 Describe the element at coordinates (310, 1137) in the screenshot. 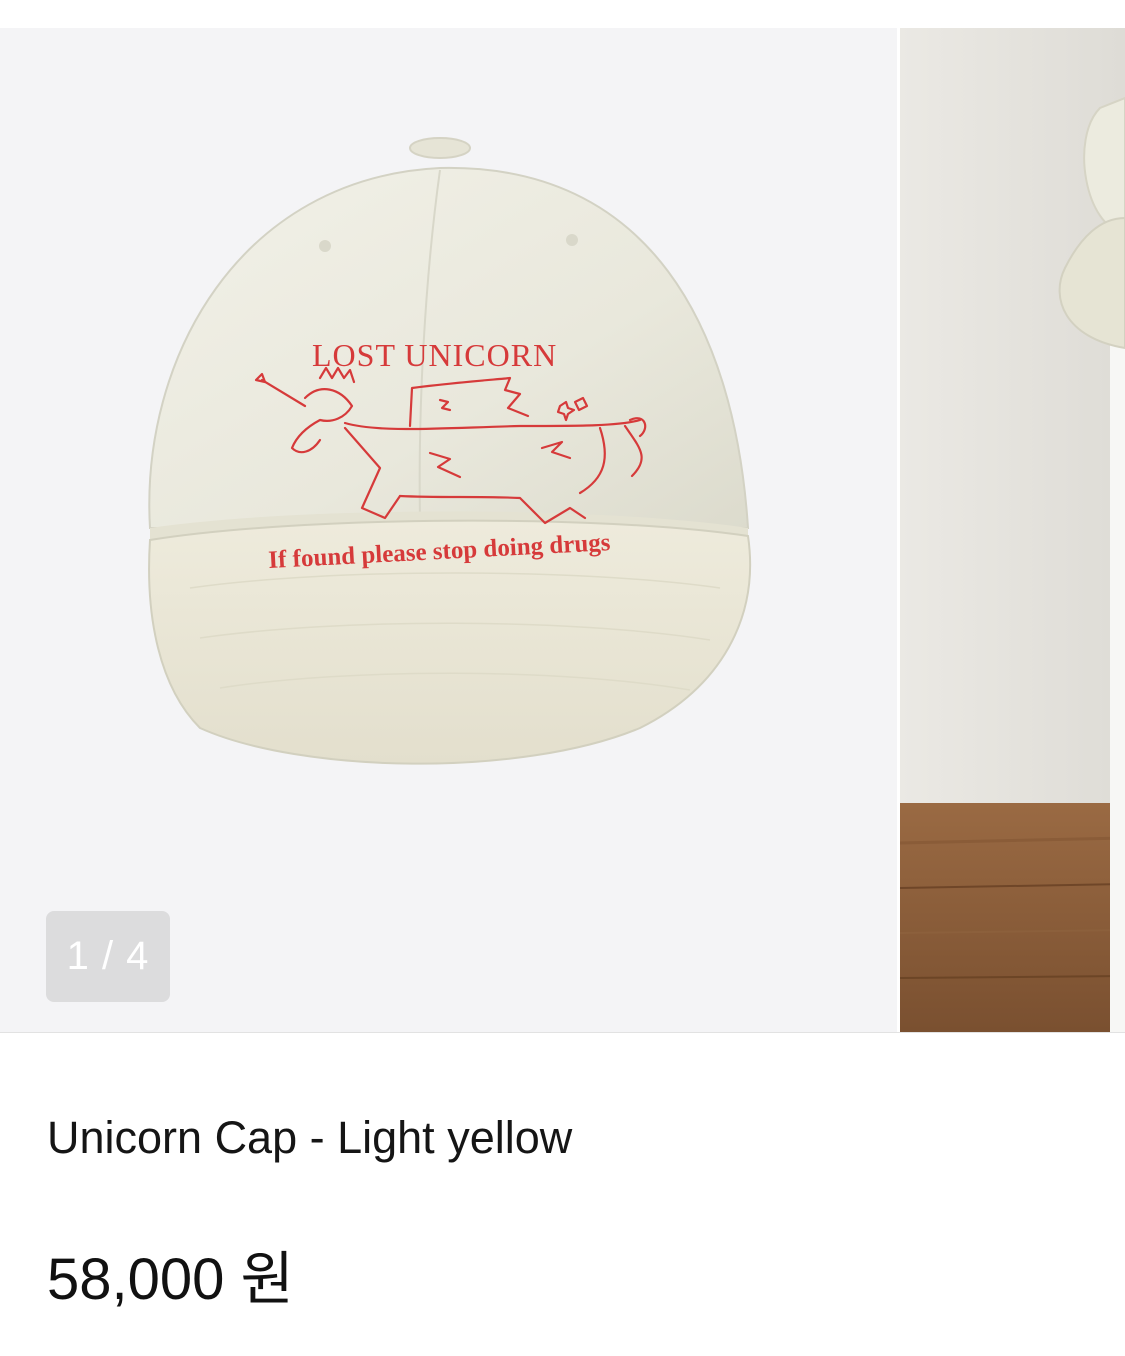

I see `product-title: Unicorn Cap - Light yellow` at that location.